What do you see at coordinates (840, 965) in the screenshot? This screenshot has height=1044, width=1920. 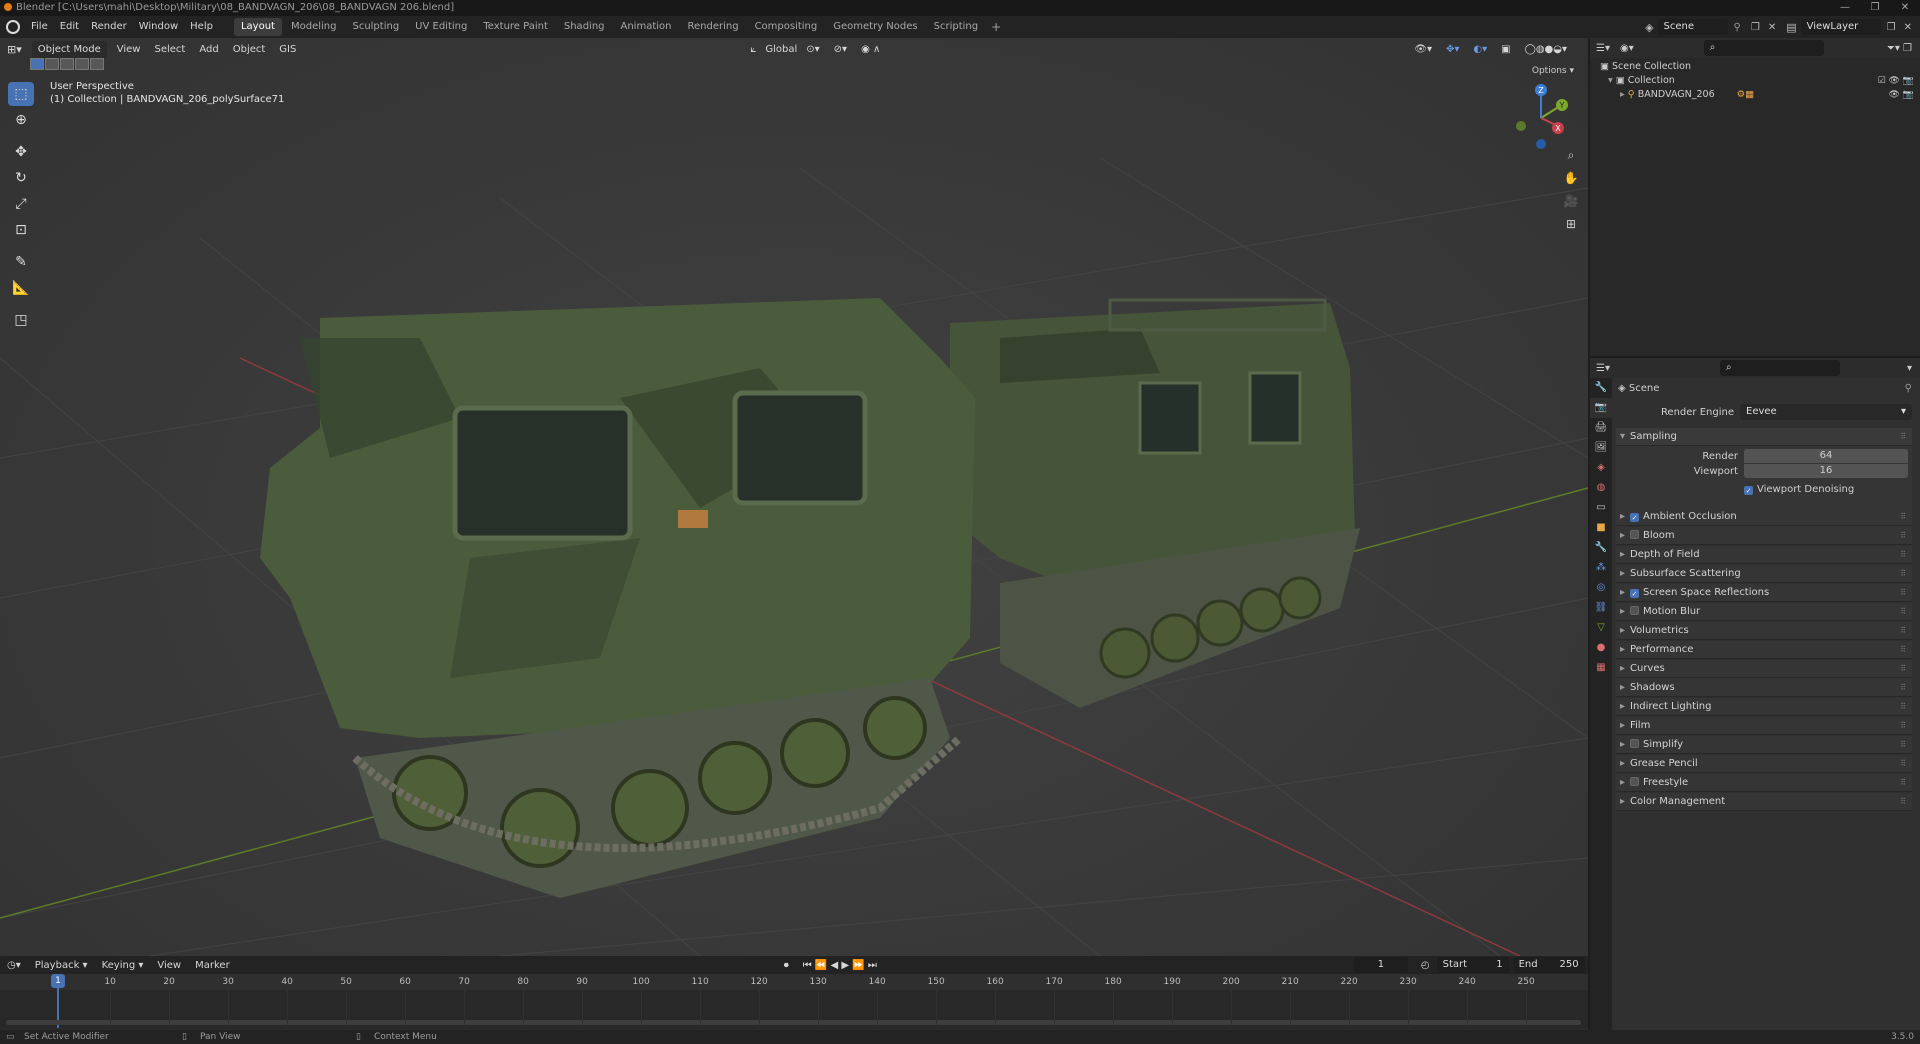 I see `playback-controls: ⏮ ⏪ ◀ ▶ ⏩ ⏭` at bounding box center [840, 965].